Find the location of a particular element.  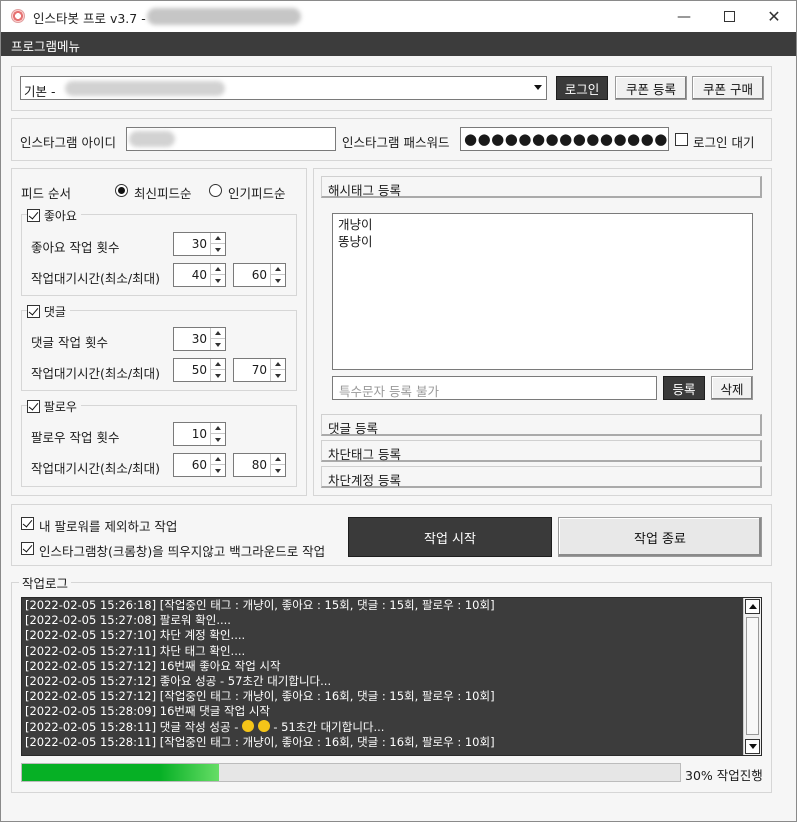

like-wait-max-stepper: 60 is located at coordinates (259, 275).